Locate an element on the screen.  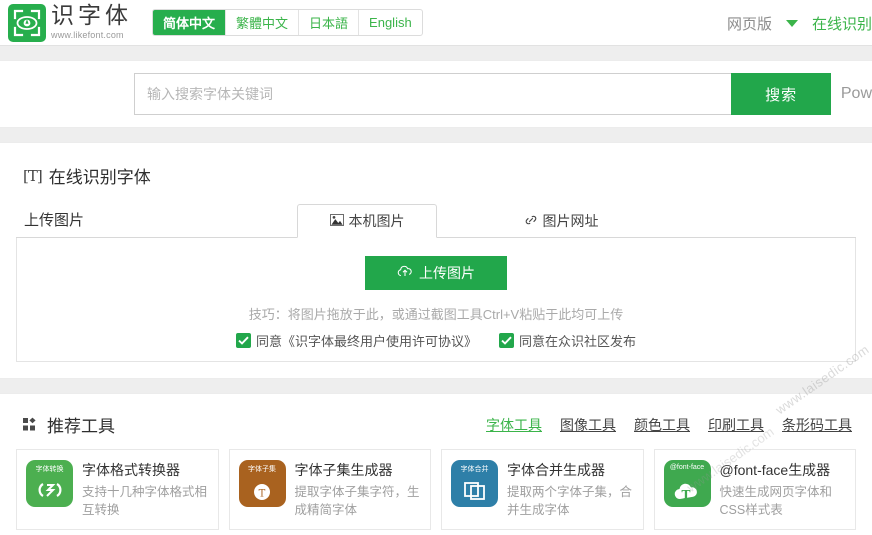
tools-section-title: 推荐工具 is located at coordinates (69, 424).